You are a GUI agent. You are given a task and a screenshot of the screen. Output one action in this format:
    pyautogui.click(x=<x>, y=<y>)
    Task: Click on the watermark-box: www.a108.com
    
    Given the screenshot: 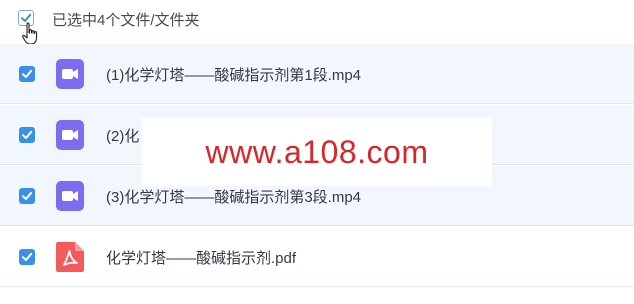 What is the action you would take?
    pyautogui.click(x=317, y=152)
    